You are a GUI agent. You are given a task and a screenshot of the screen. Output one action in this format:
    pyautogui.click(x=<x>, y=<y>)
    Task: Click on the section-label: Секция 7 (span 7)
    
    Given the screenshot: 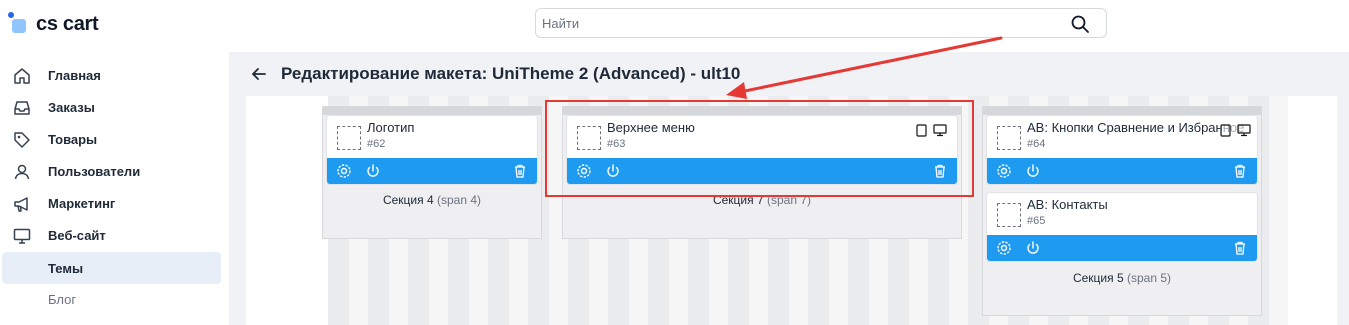 What is the action you would take?
    pyautogui.click(x=762, y=200)
    